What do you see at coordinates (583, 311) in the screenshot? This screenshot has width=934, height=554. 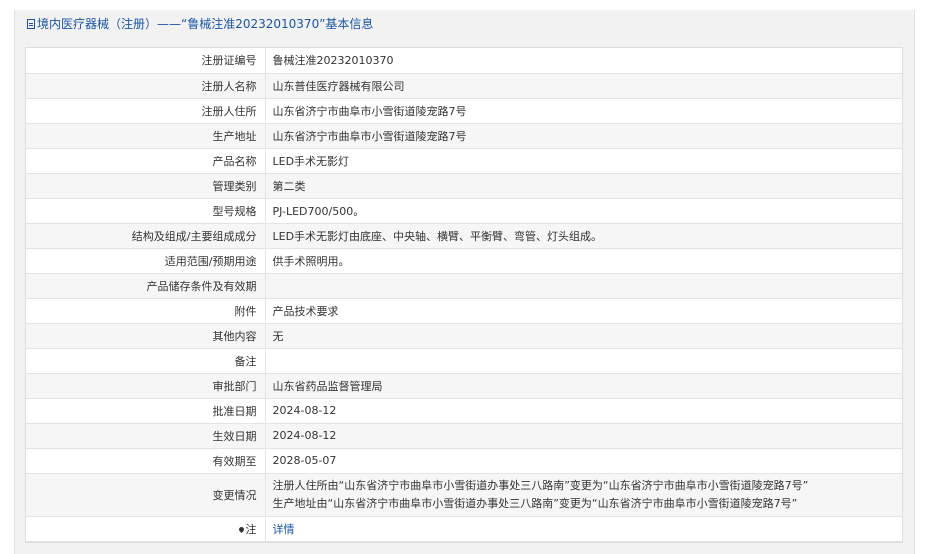 I see `row-value: 产品技术要求` at bounding box center [583, 311].